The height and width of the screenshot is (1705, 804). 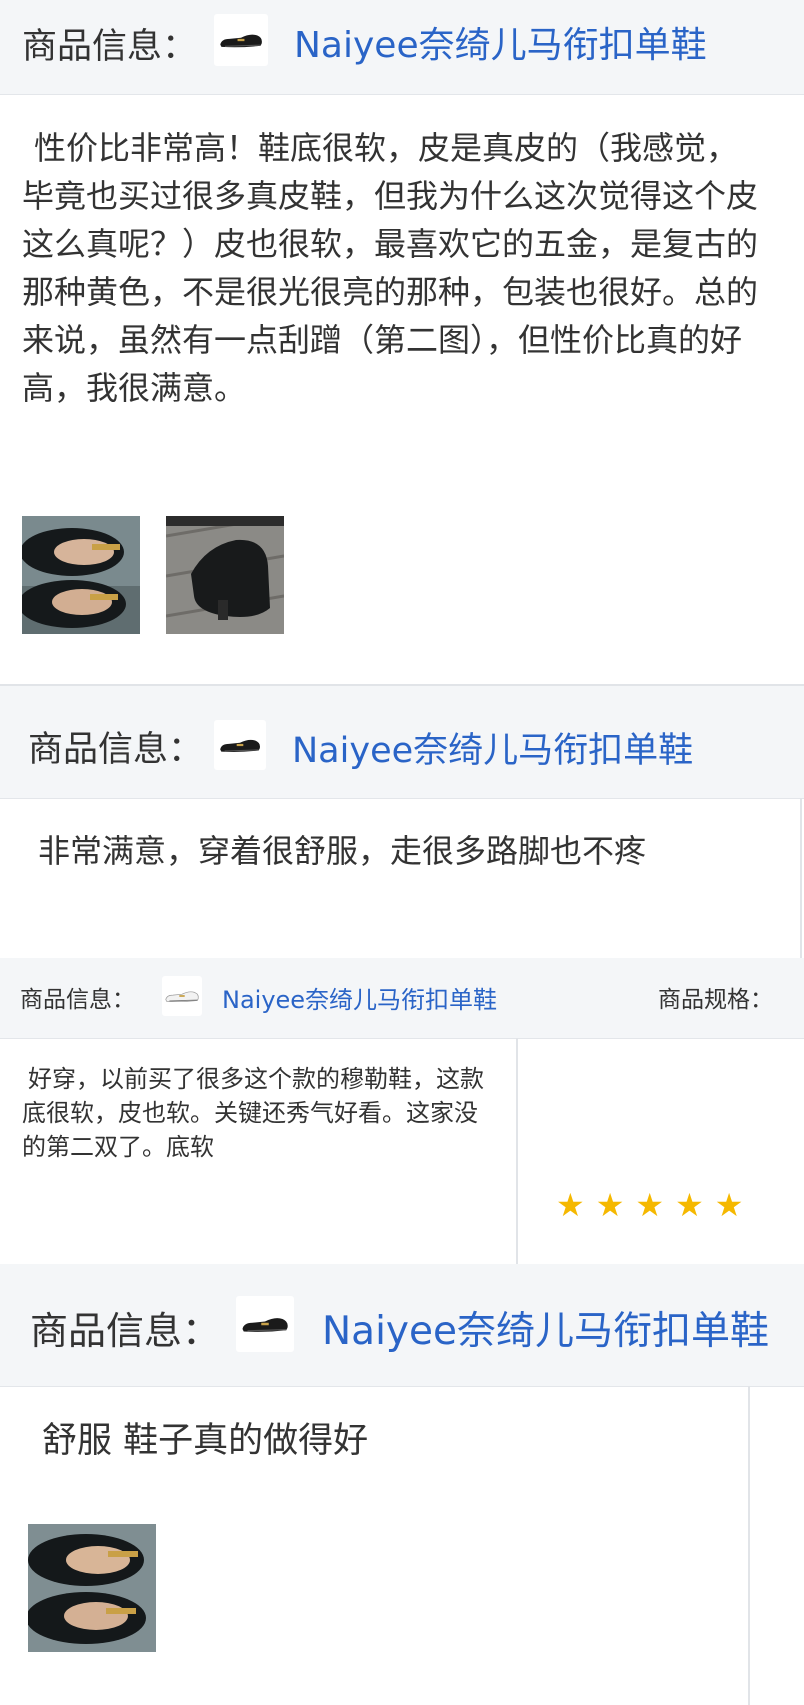 I want to click on review-2-header: 商品信息： Naiyee奈绮儿马衔扣单鞋, so click(x=402, y=742).